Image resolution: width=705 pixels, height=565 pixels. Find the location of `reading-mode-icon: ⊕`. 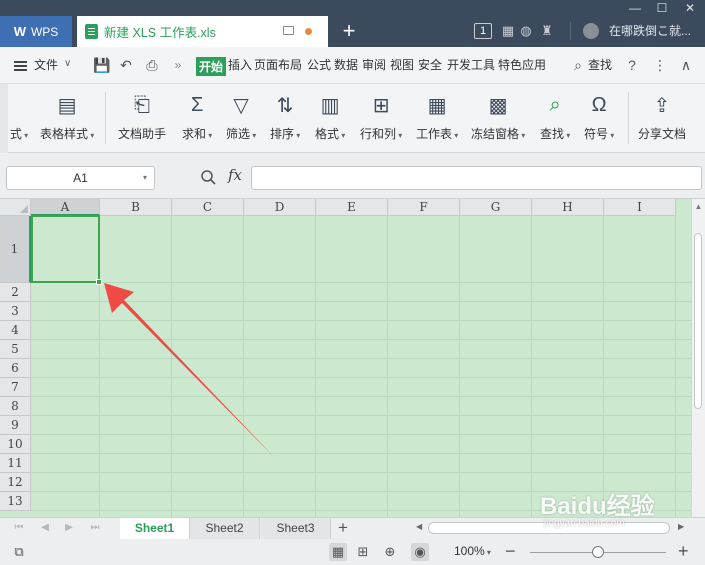

reading-mode-icon: ⊕ is located at coordinates (390, 552).